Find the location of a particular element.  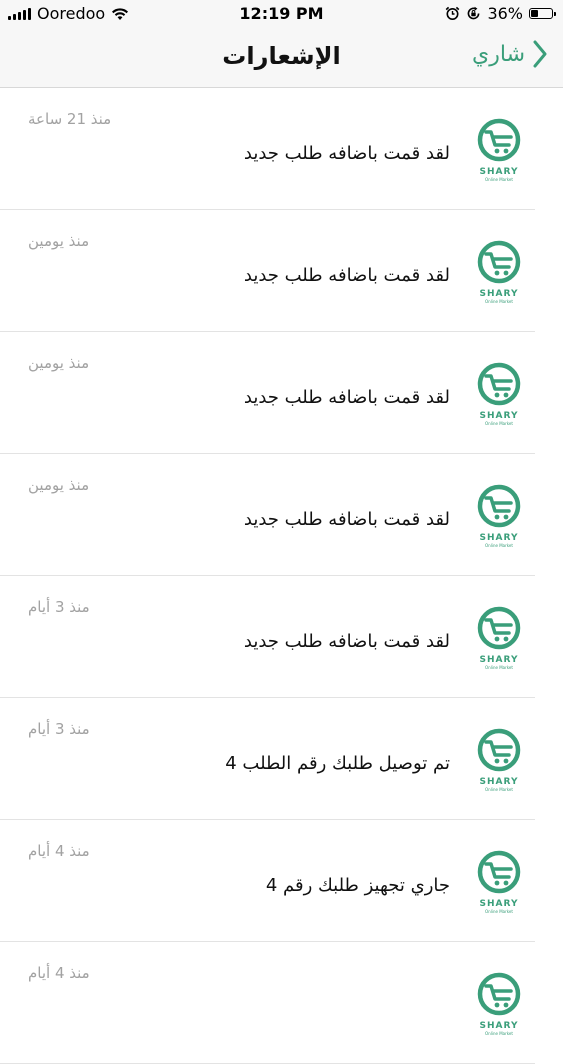

notification-message: جاري تجهيز طلبك رقم 4 is located at coordinates (357, 885).